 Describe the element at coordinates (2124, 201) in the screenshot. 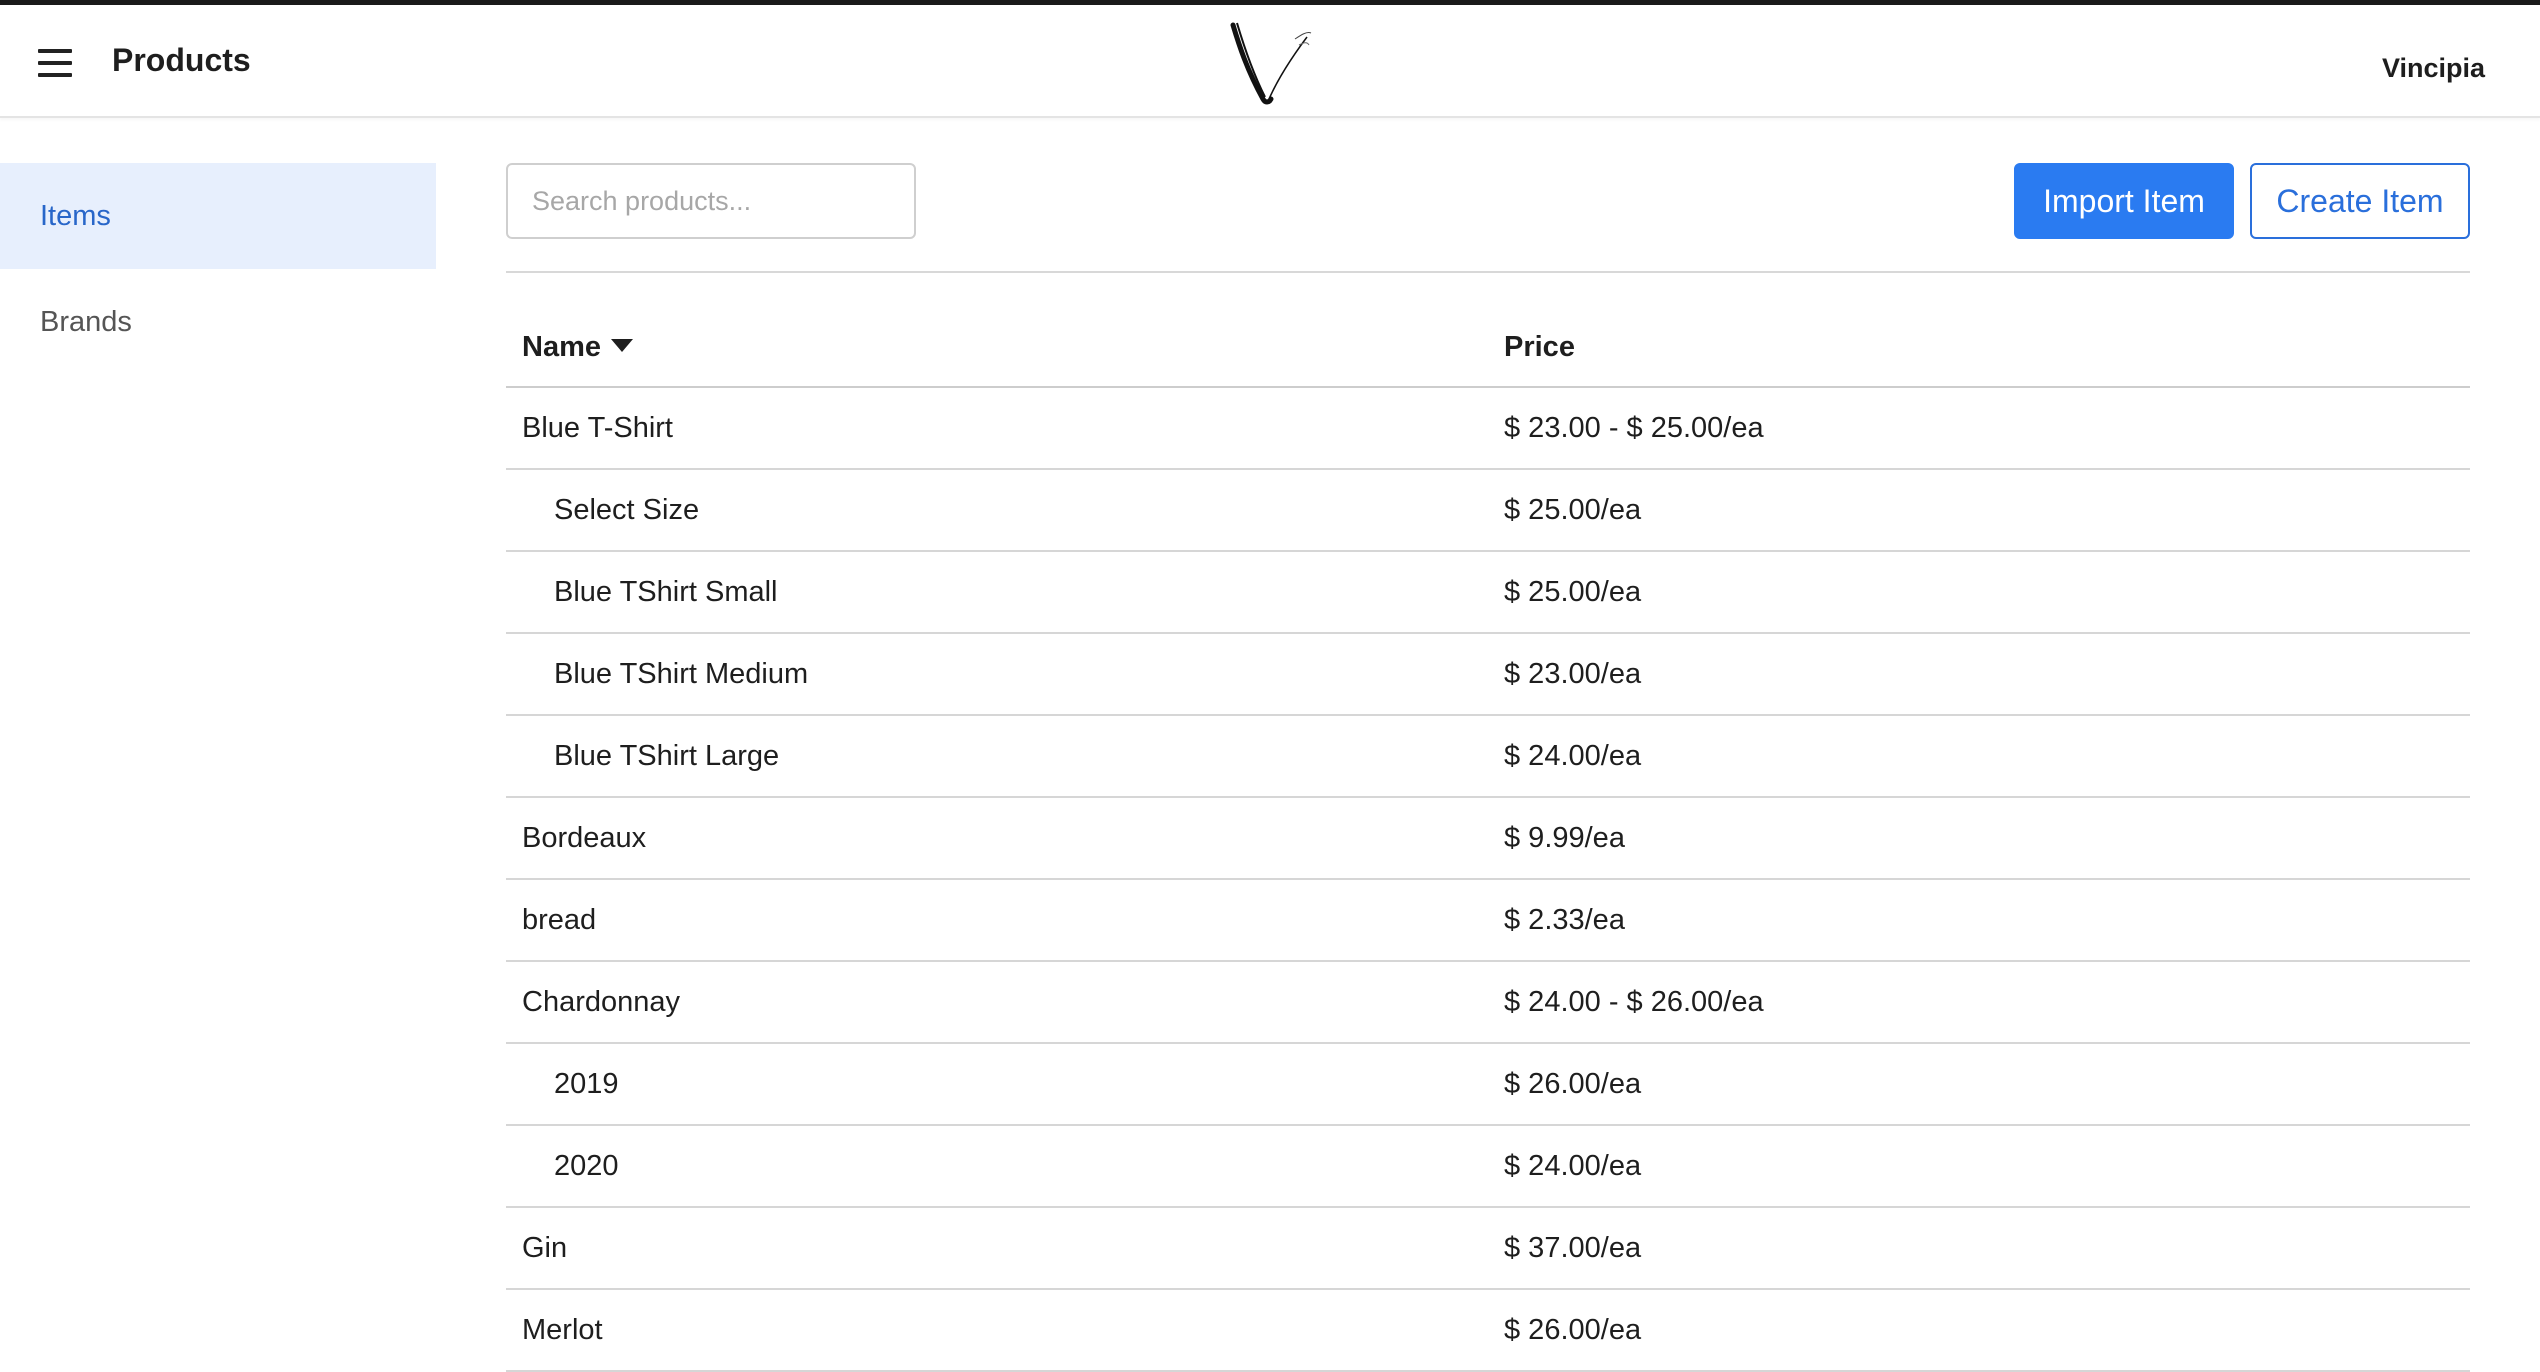

I see `import-item-button: Import Item` at that location.